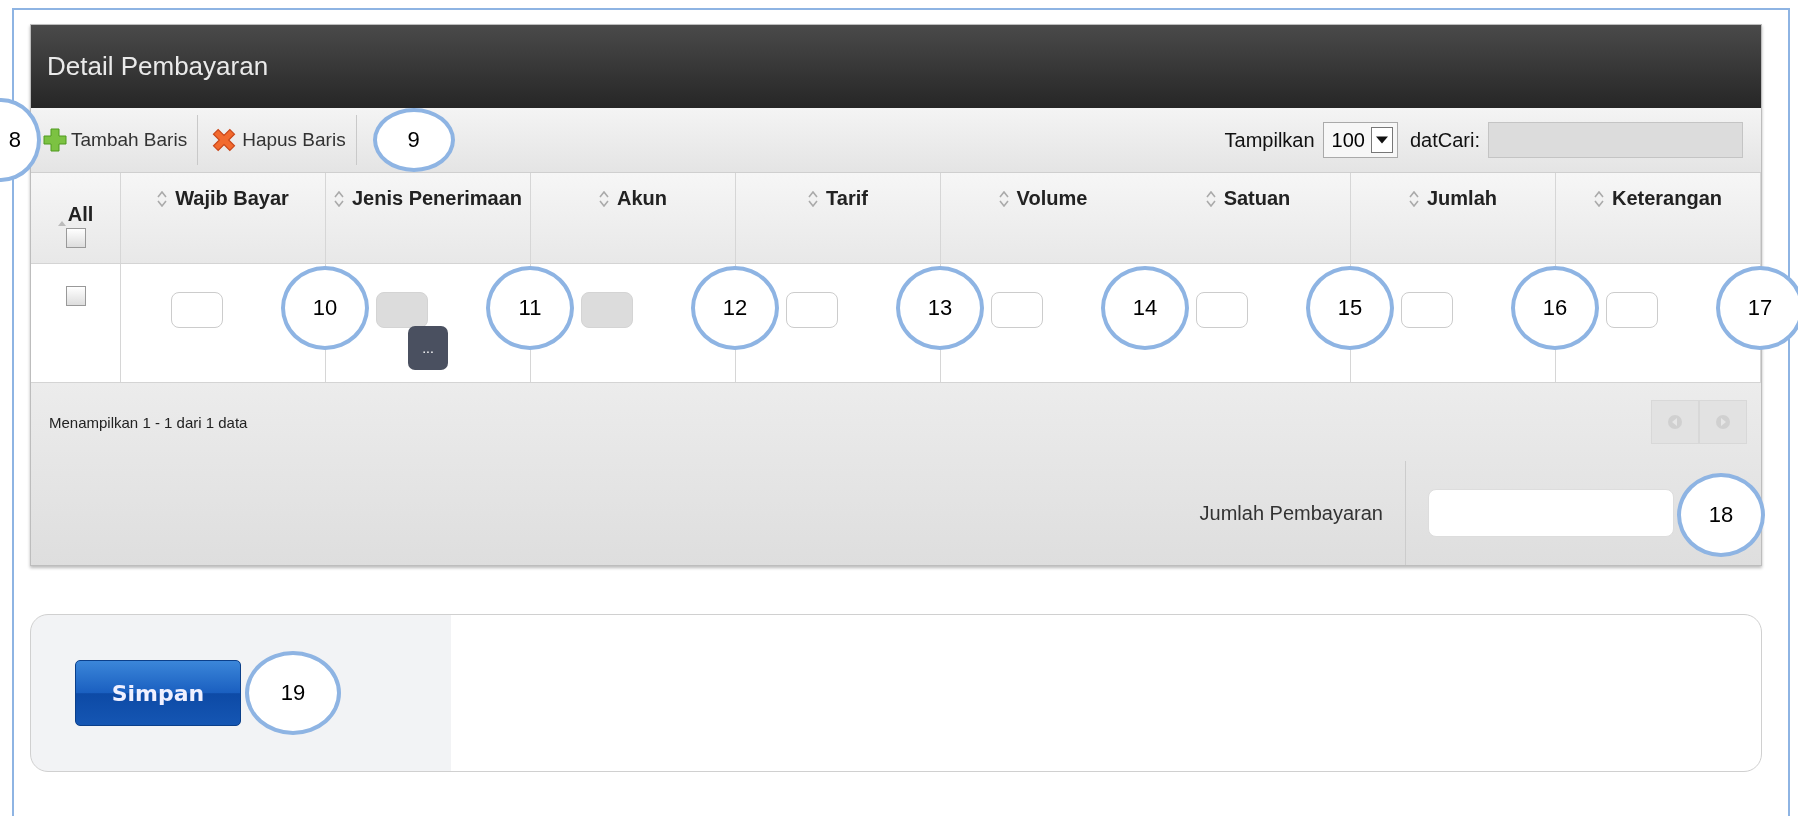 This screenshot has width=1798, height=816. What do you see at coordinates (148, 422) in the screenshot?
I see `record-count: Menampilkan 1 - 1 dari 1 data` at bounding box center [148, 422].